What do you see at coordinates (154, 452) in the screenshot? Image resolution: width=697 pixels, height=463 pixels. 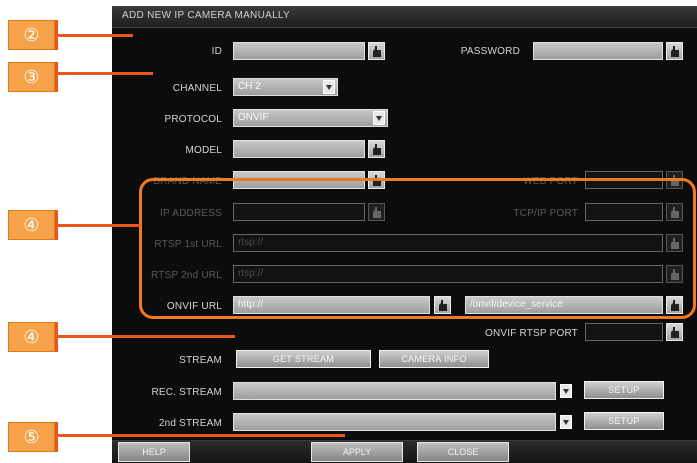 I see `help-button: HELP` at bounding box center [154, 452].